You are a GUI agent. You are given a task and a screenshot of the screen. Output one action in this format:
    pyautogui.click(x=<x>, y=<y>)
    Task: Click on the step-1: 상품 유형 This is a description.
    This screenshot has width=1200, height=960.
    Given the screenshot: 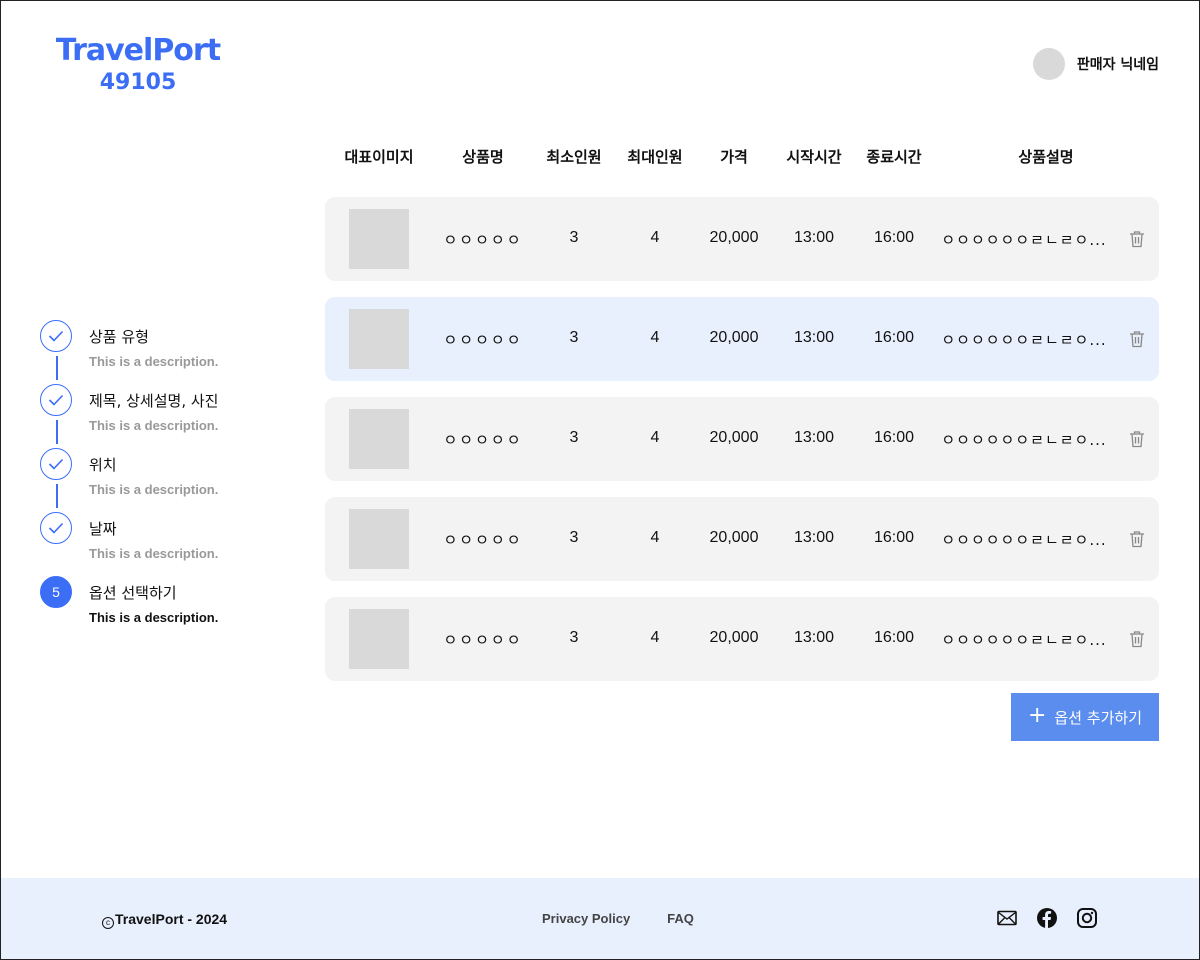 What is the action you would take?
    pyautogui.click(x=160, y=352)
    